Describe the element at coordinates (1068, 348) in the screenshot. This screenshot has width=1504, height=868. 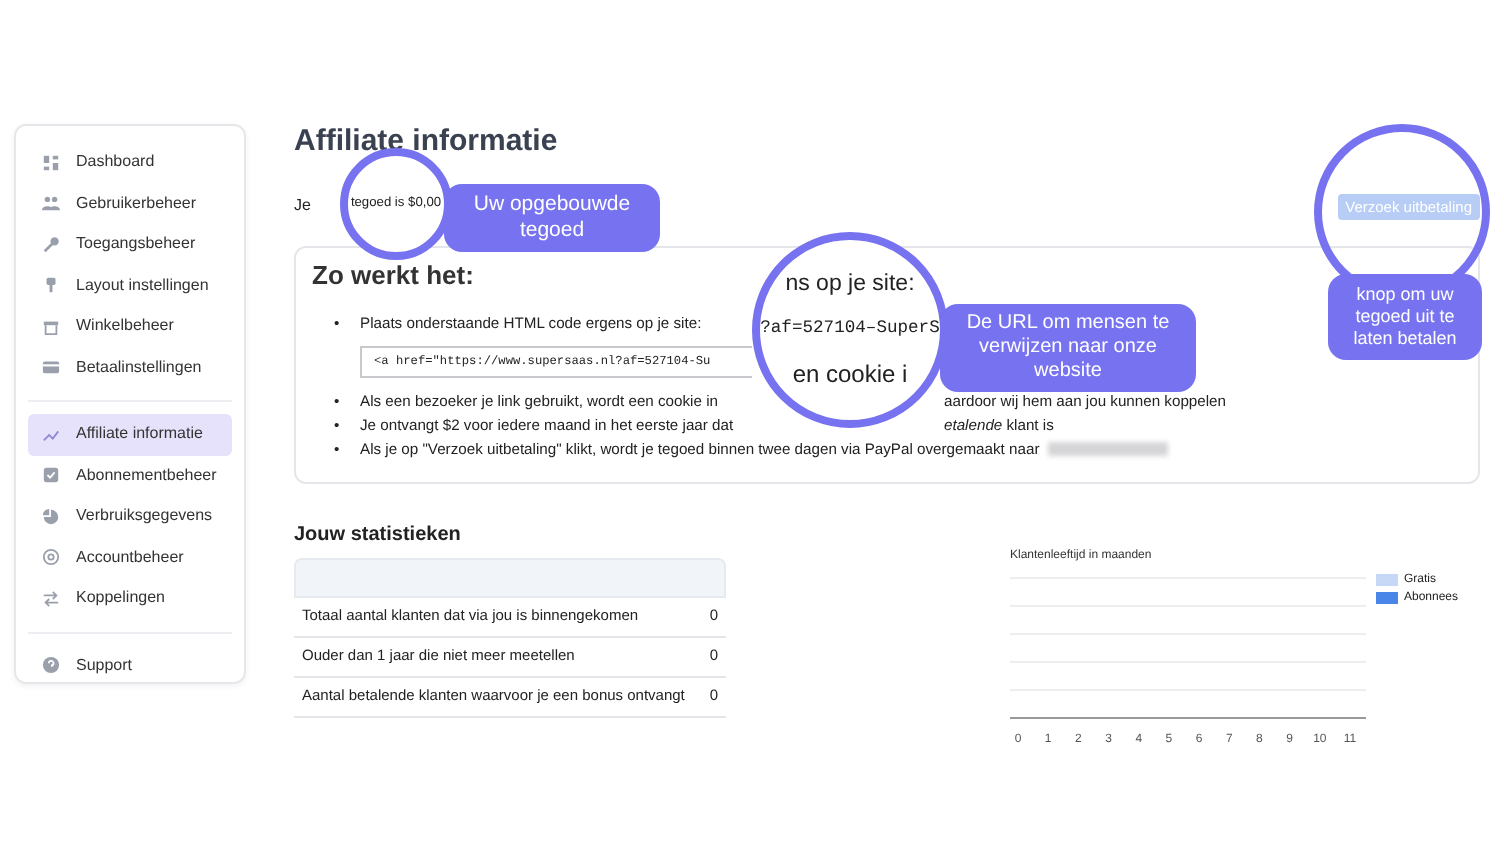
I see `callout-label: De URL om mensen te verwijzen naar onze website` at that location.